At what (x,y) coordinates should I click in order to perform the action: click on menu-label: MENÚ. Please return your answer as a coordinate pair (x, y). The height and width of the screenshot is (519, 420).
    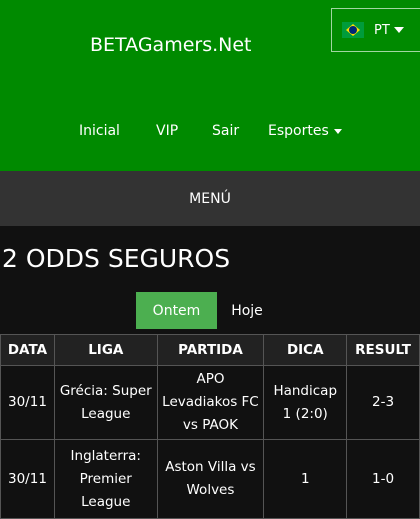
    Looking at the image, I should click on (210, 198).